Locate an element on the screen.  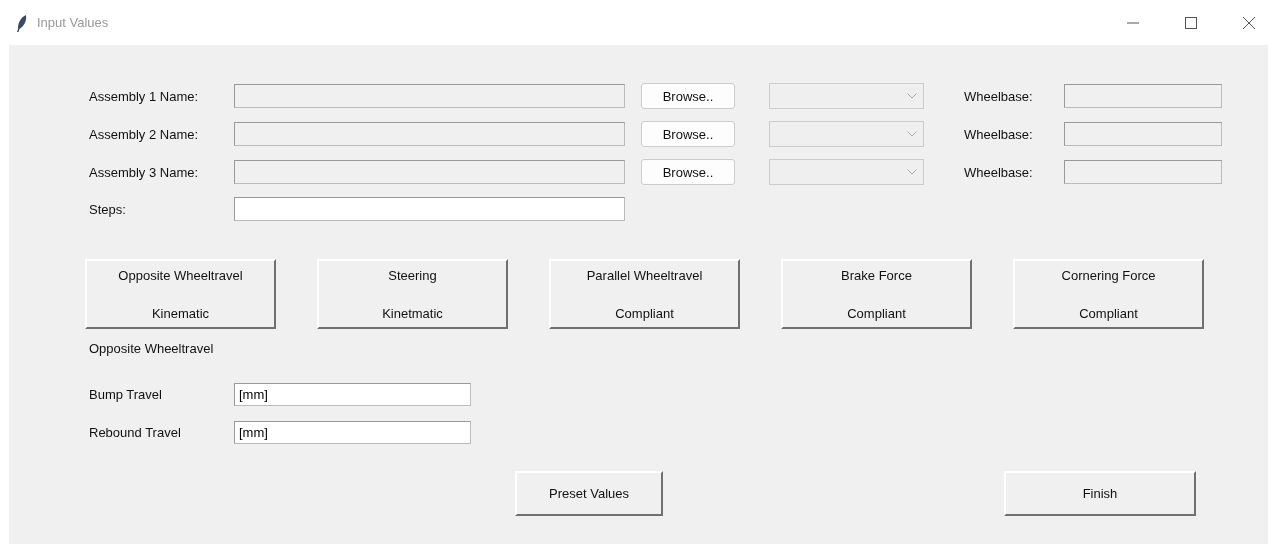
mode-button: Cornering Force Compliant is located at coordinates (1108, 294).